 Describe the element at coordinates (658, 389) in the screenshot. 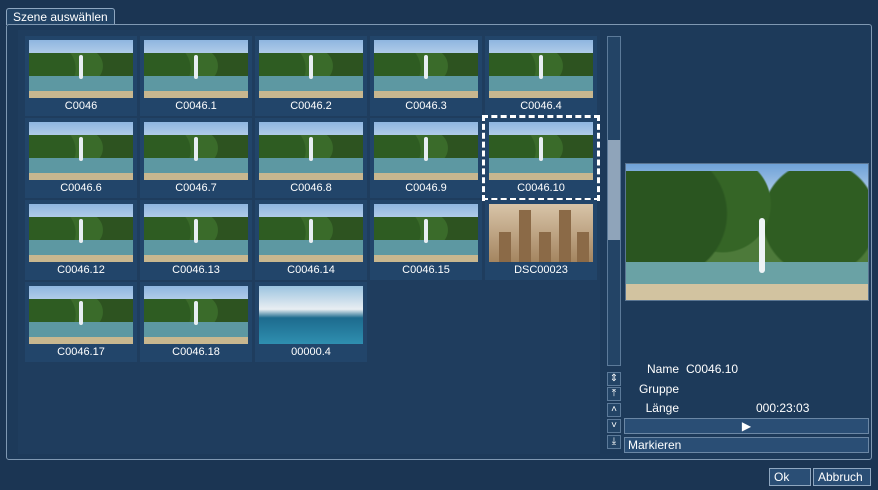

I see `group-label: Gruppe` at that location.